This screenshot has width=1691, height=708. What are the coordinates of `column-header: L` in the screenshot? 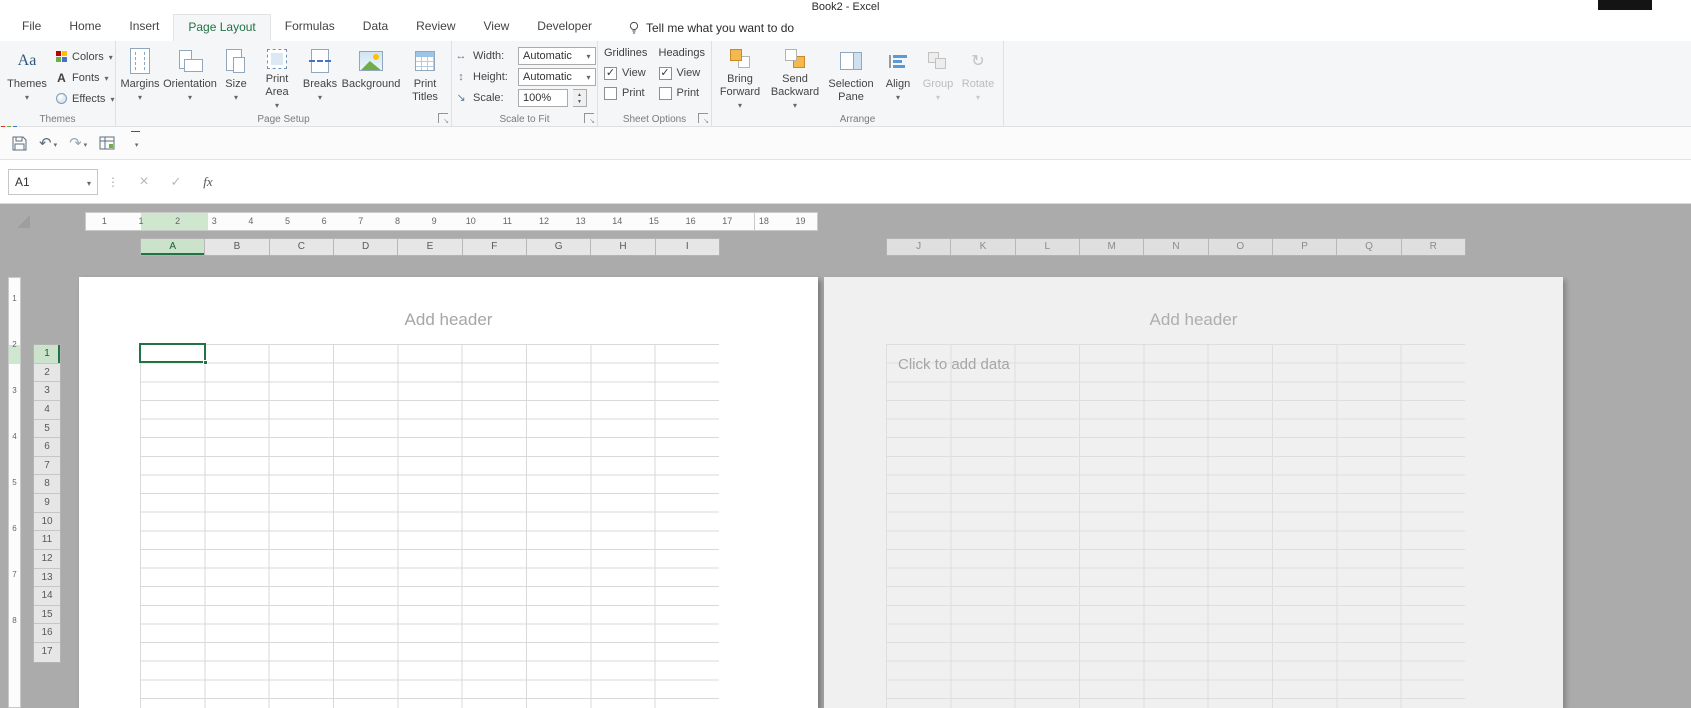 It's located at (1047, 247).